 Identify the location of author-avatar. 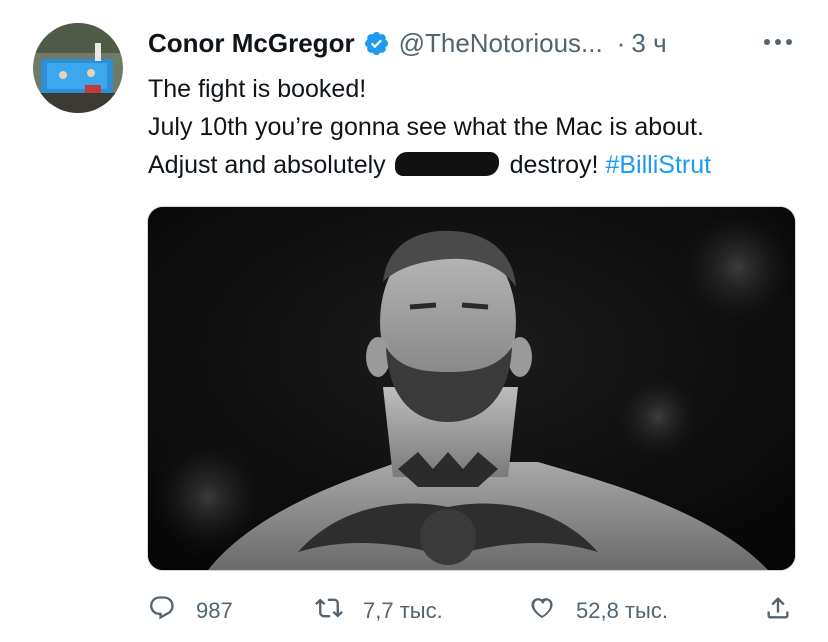
(78, 68).